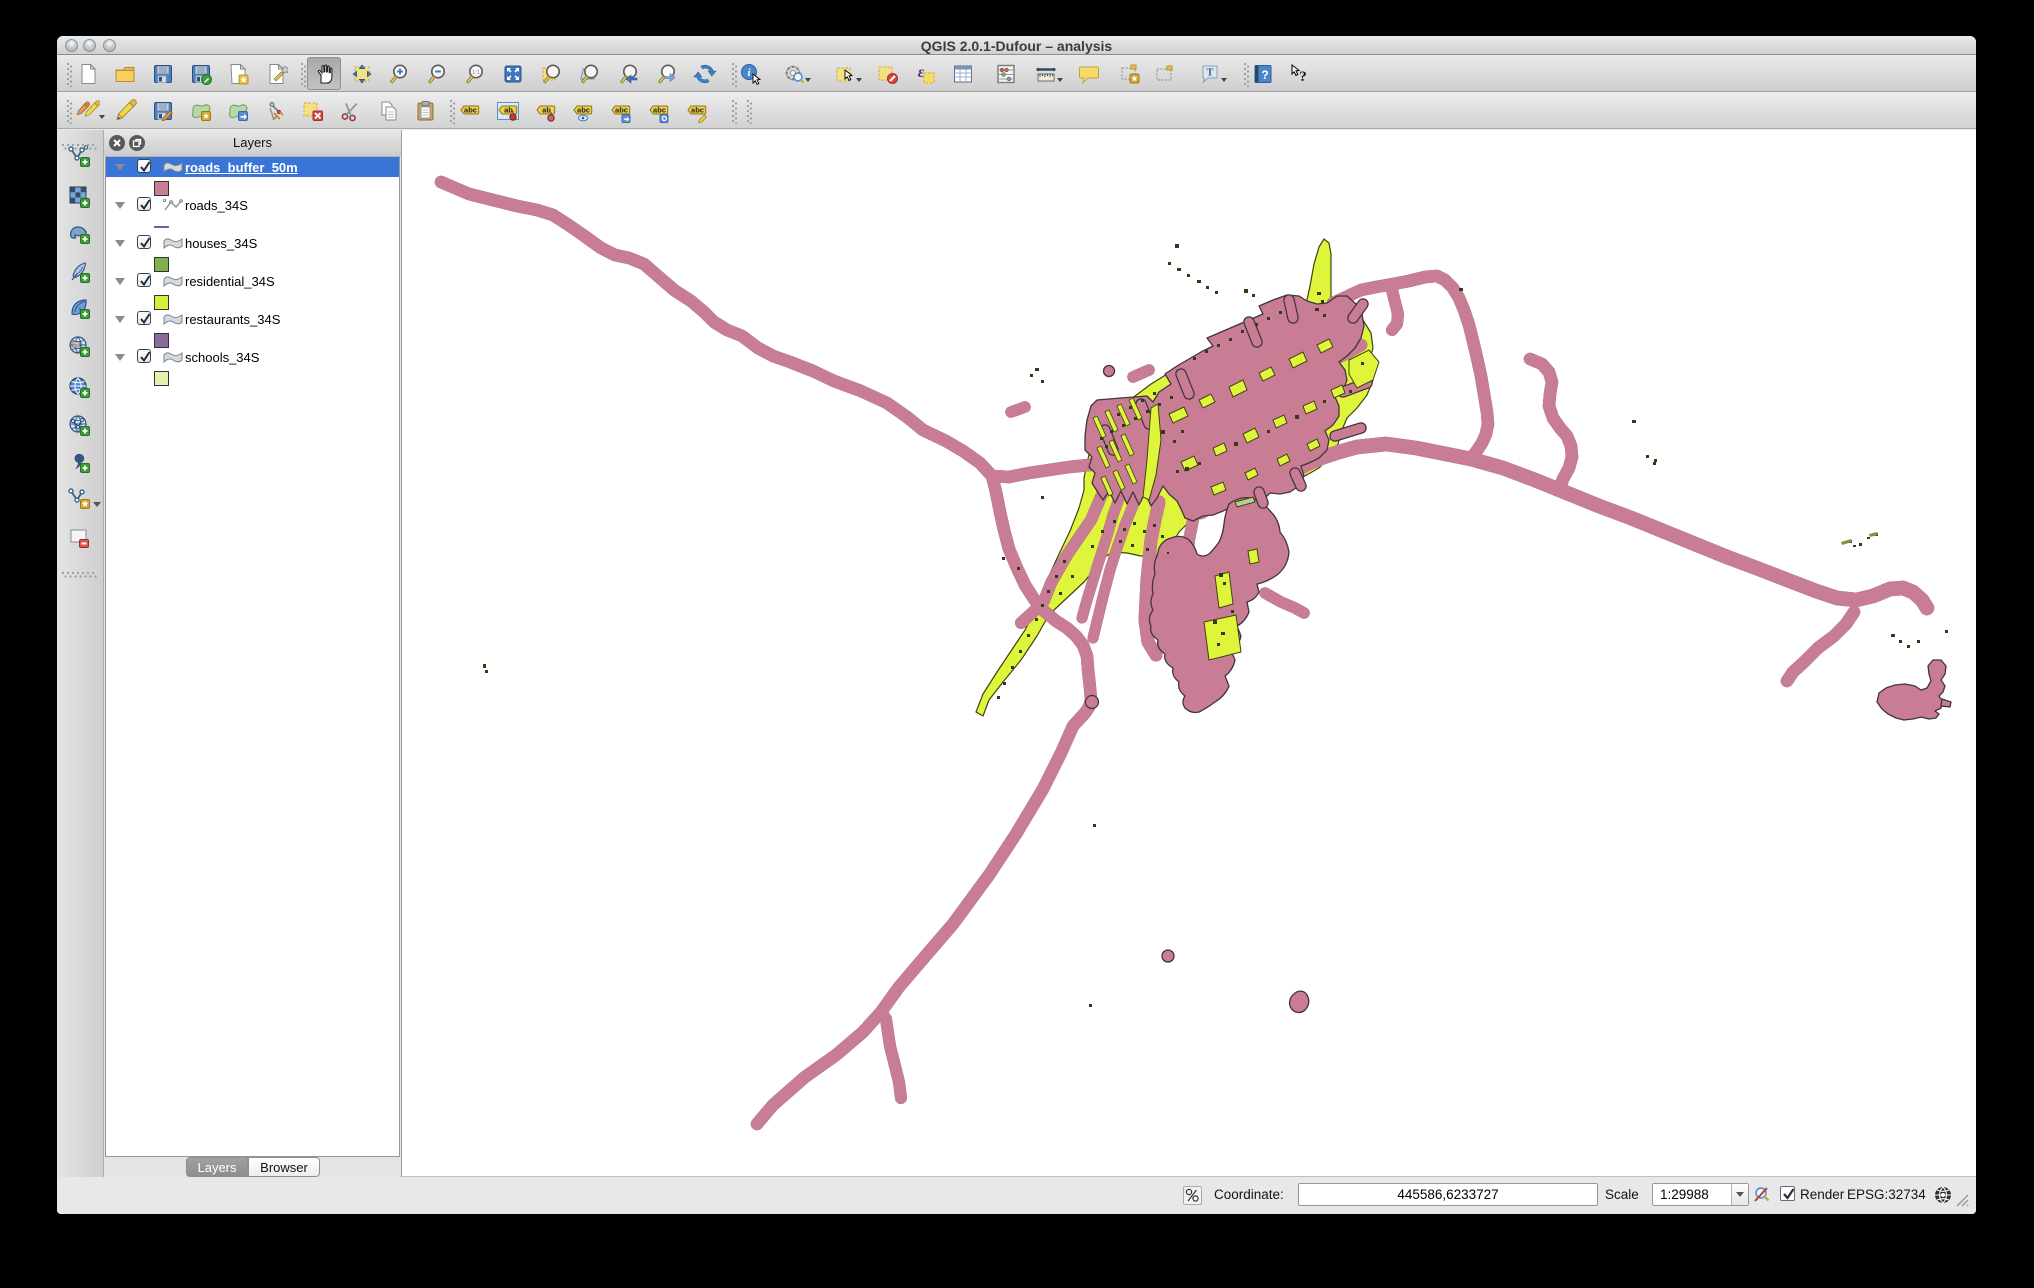 Image resolution: width=2034 pixels, height=1288 pixels. What do you see at coordinates (76, 345) in the screenshot?
I see `svg-text: WMS` at bounding box center [76, 345].